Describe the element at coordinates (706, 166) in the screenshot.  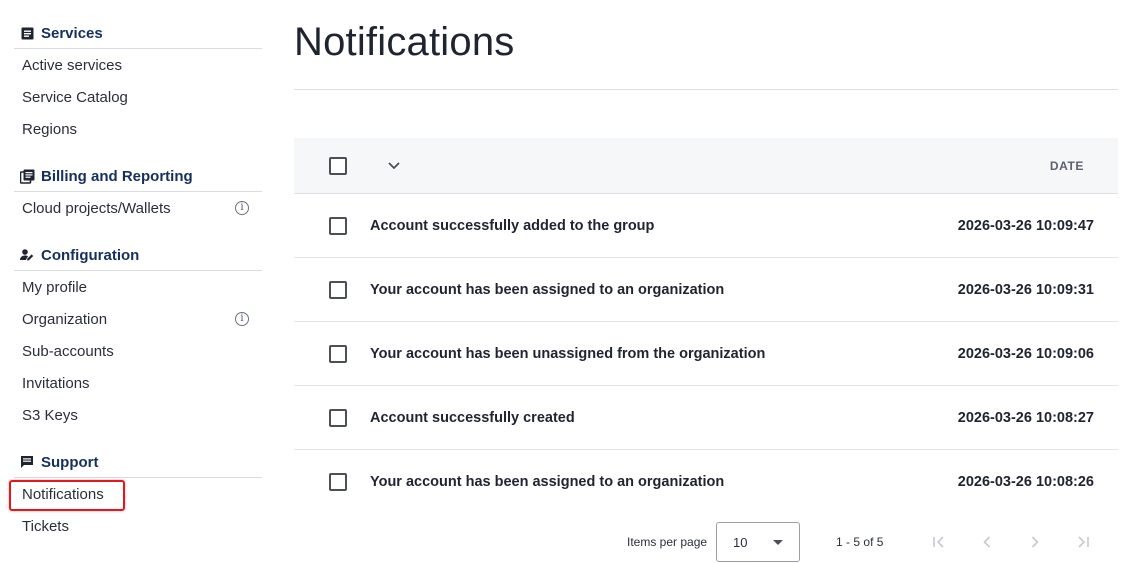
I see `table-header: DATE` at that location.